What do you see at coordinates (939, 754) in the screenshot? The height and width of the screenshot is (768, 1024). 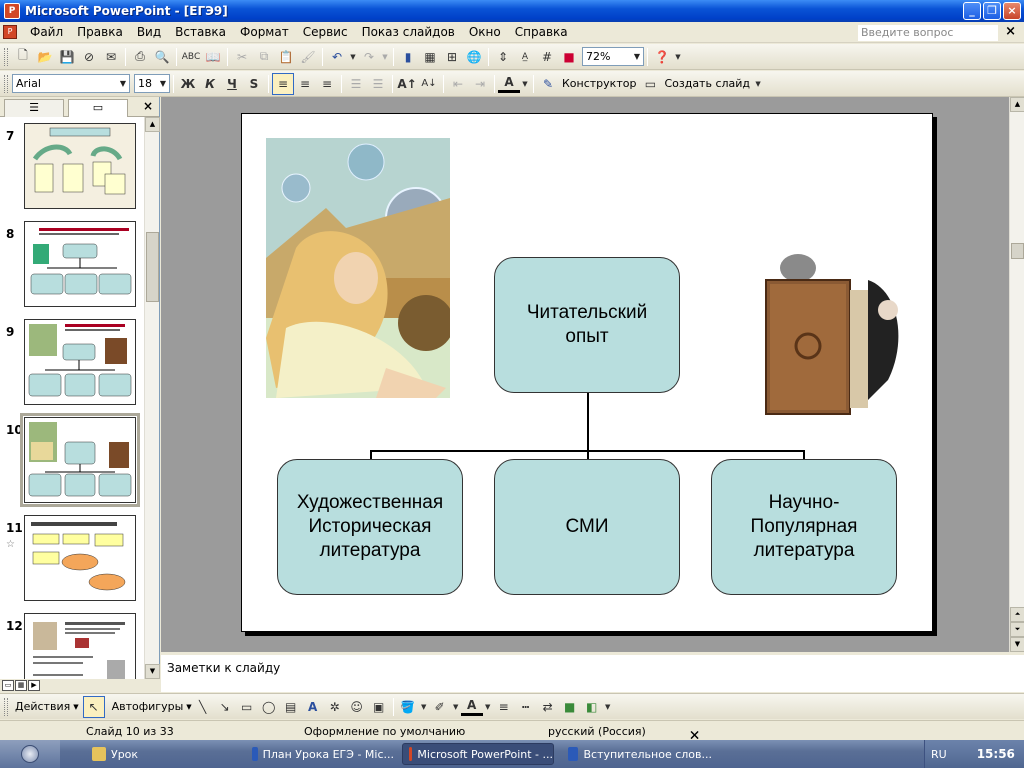 I see `language-indicator: RU` at bounding box center [939, 754].